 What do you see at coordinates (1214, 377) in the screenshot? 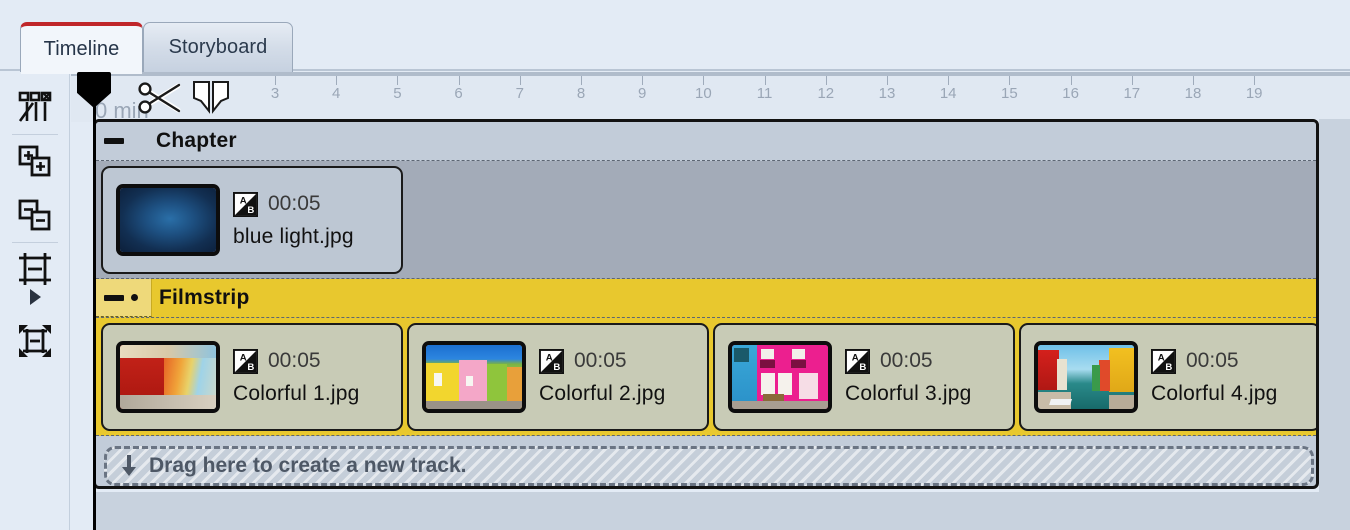
I see `clip-meta: A B 00:05 Colorful 4.jpg` at bounding box center [1214, 377].